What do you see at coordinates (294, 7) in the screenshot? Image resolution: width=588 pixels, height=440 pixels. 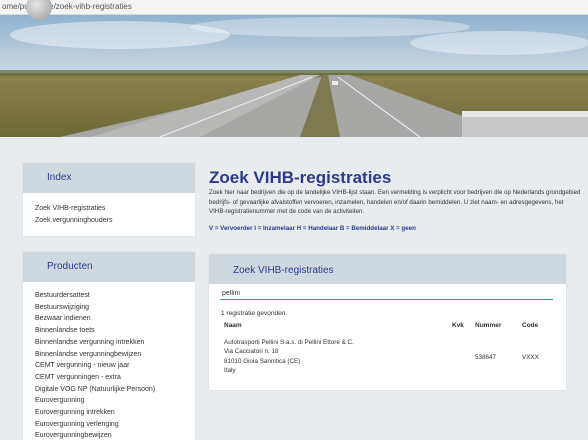 I see `browser-url-bar: ome/publicatie/zoek-vihb-registraties` at bounding box center [294, 7].